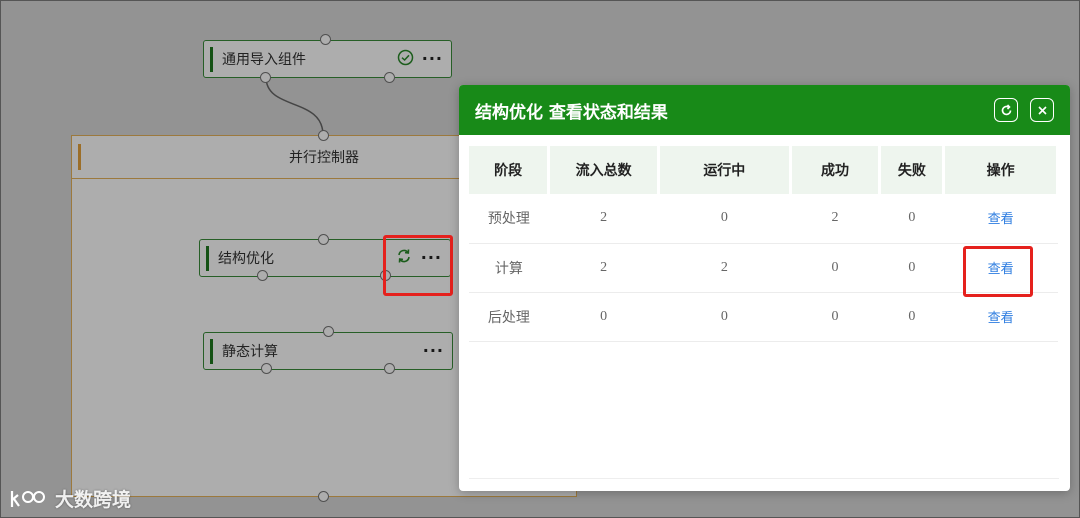 Image resolution: width=1080 pixels, height=518 pixels. Describe the element at coordinates (509, 317) in the screenshot. I see `stage-cell: 后处理` at that location.